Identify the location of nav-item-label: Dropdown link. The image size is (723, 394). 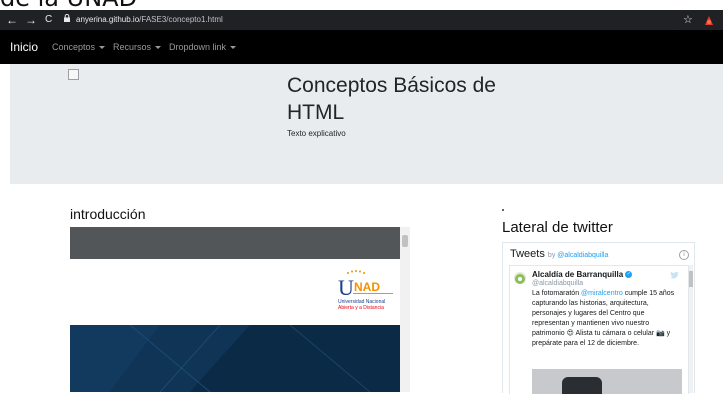
(198, 47).